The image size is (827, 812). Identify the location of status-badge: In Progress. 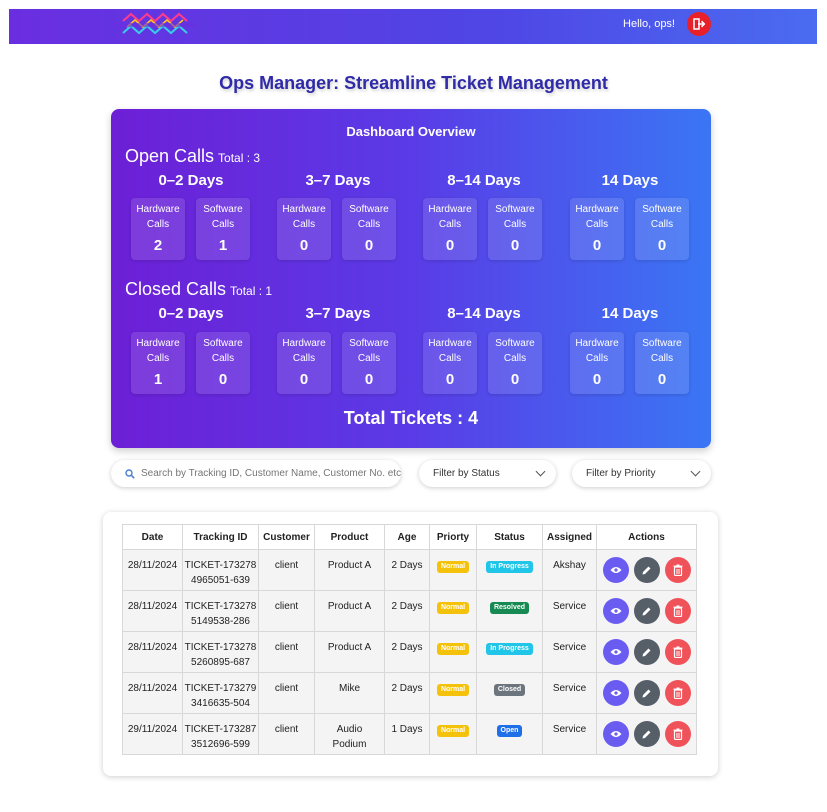
(509, 649).